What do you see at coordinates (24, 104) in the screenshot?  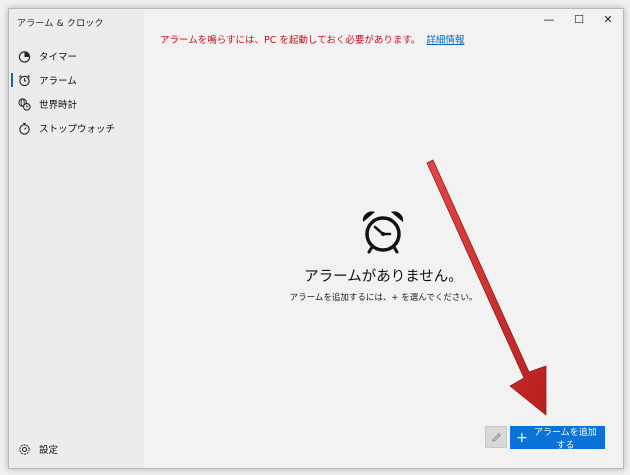 I see `world-clock-icon` at bounding box center [24, 104].